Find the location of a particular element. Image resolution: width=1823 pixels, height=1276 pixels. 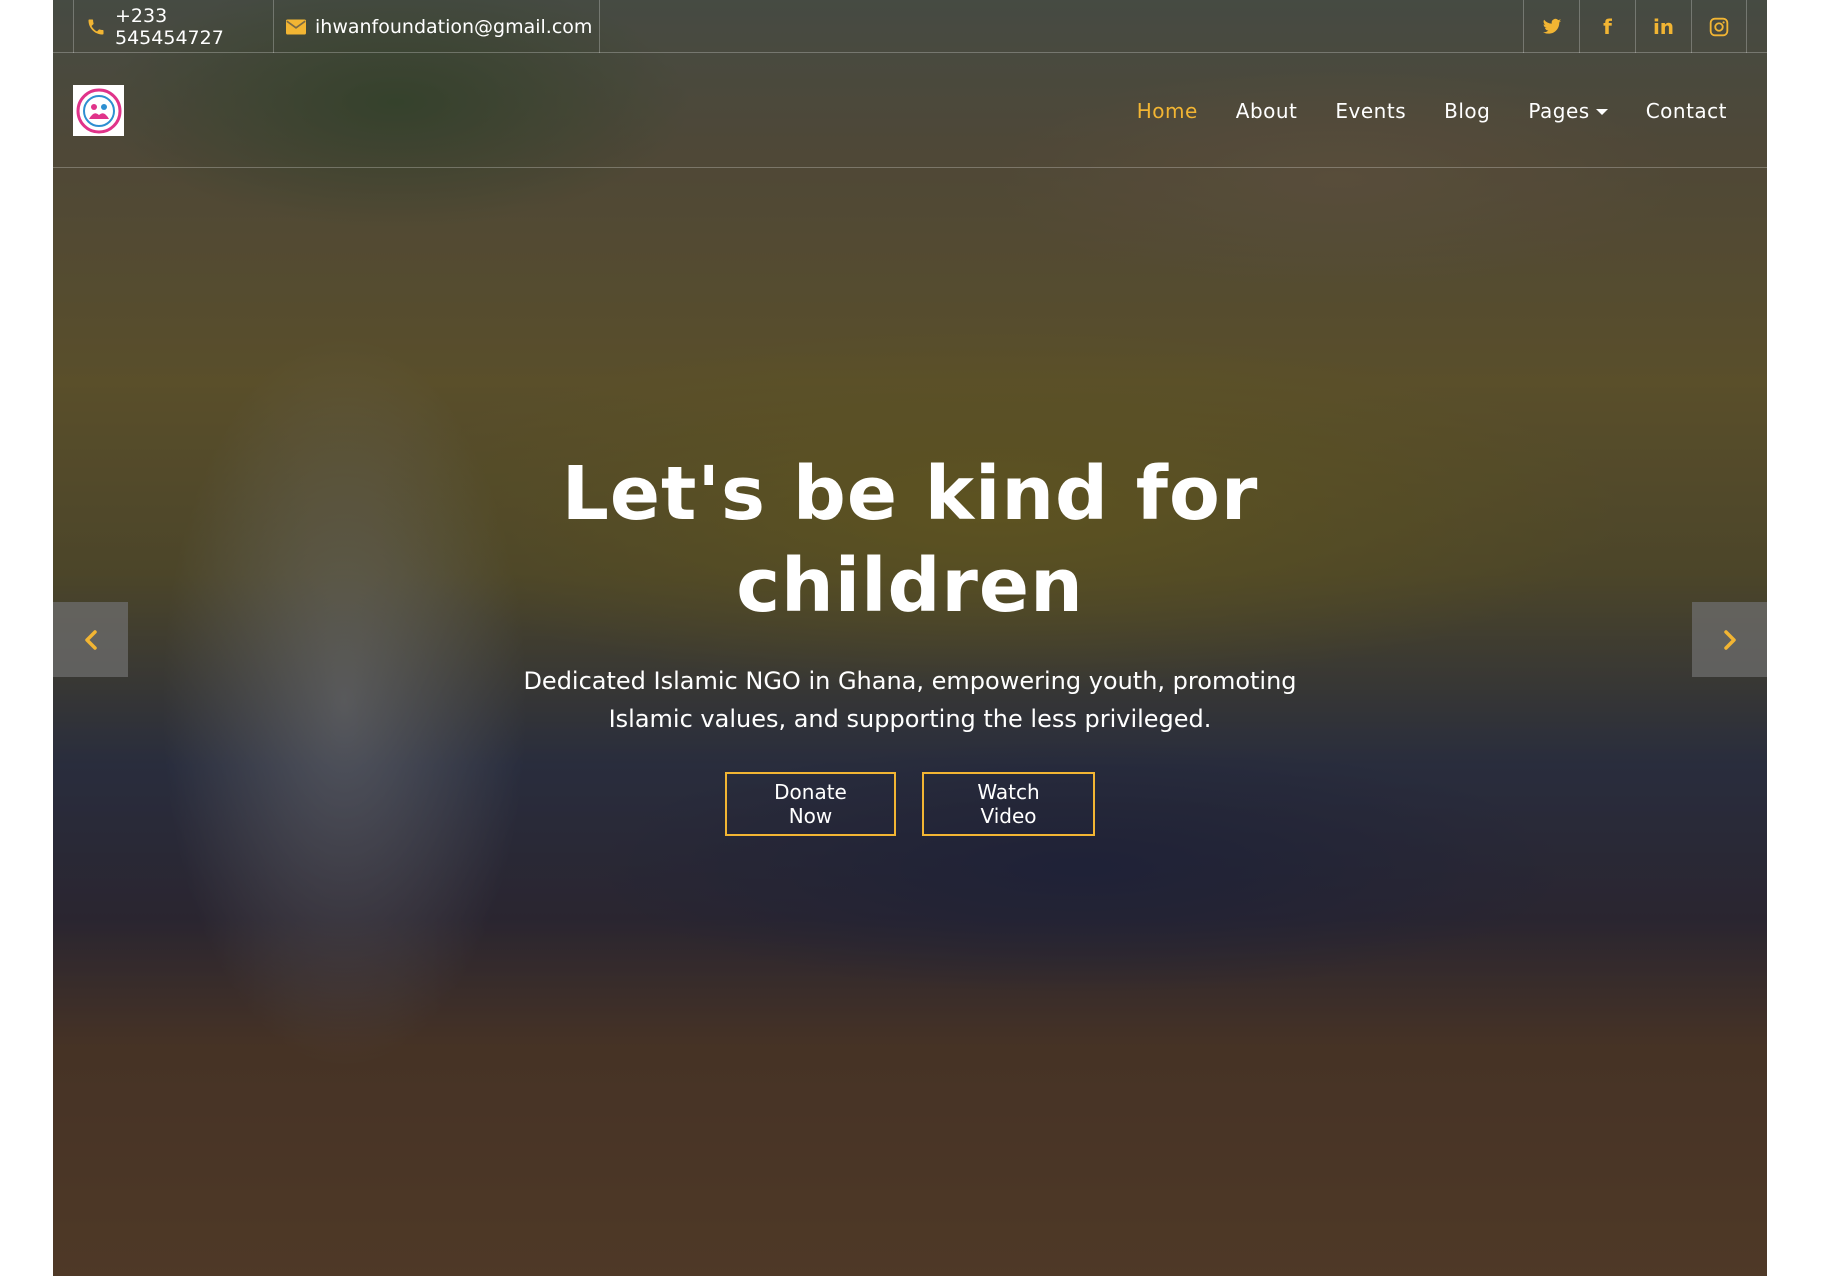

instagram-link is located at coordinates (1719, 26).